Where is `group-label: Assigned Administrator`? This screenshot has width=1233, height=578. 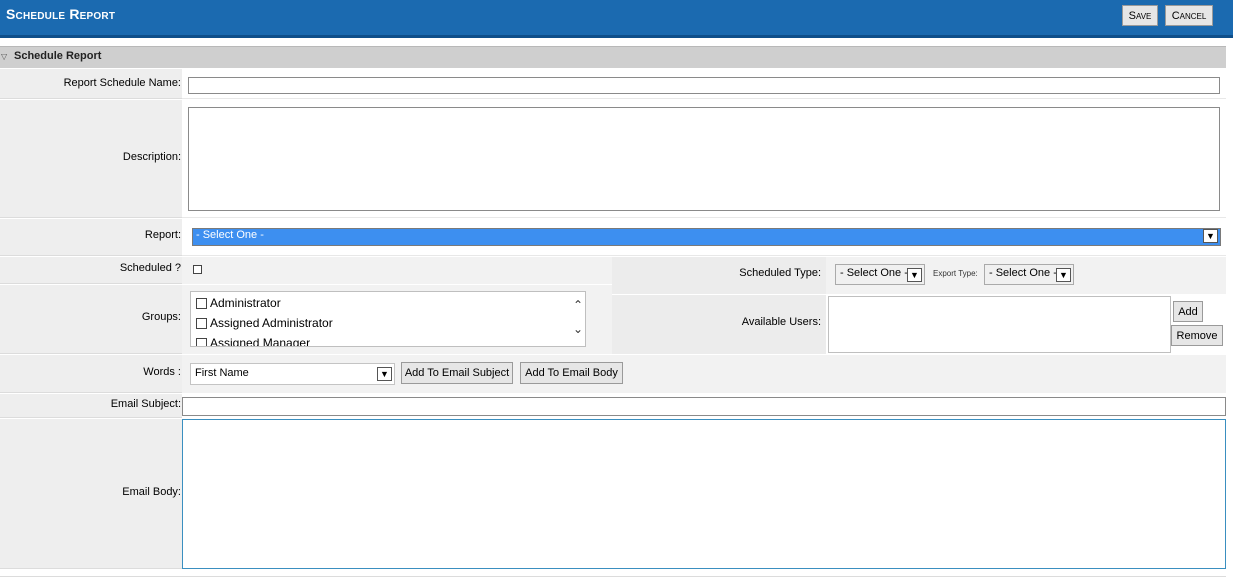
group-label: Assigned Administrator is located at coordinates (271, 323).